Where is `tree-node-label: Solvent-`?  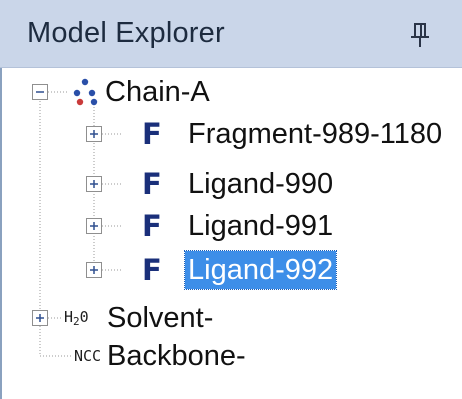
tree-node-label: Solvent- is located at coordinates (160, 318).